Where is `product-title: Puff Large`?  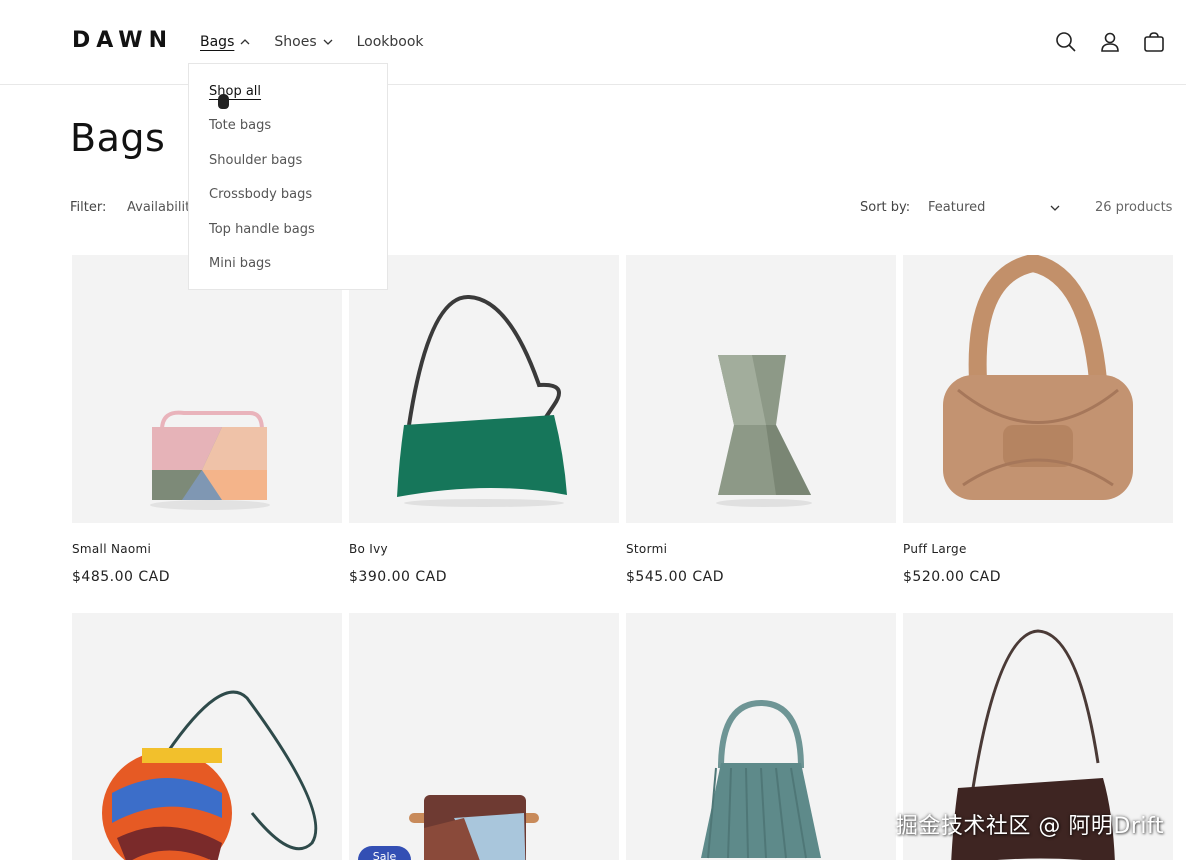 product-title: Puff Large is located at coordinates (1038, 549).